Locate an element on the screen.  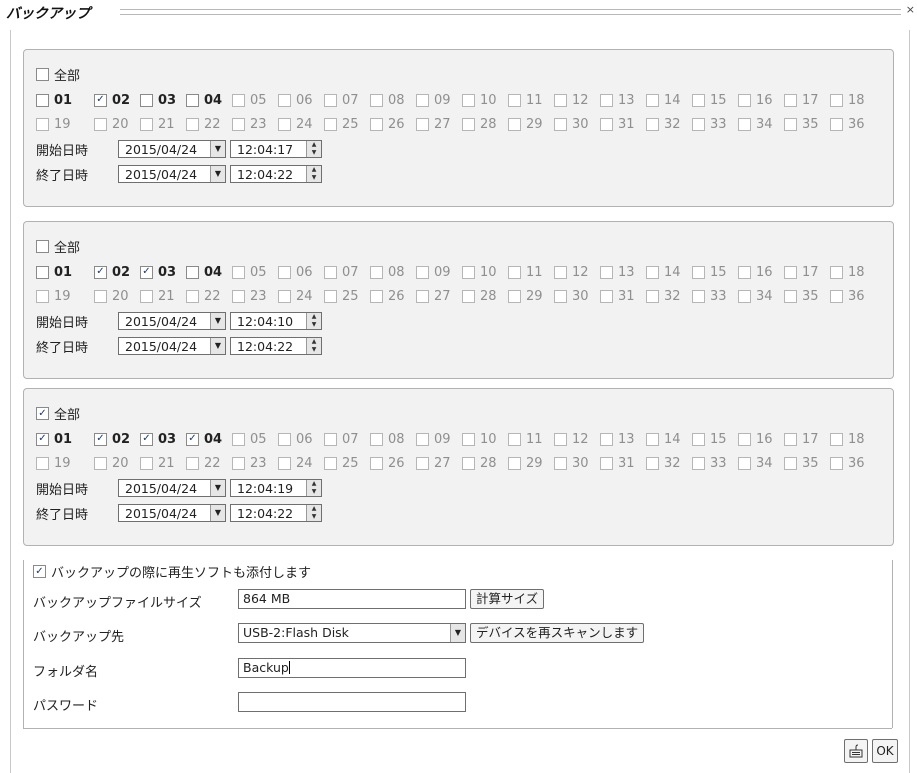
select-all-row: ✓ 全部 is located at coordinates (58, 413).